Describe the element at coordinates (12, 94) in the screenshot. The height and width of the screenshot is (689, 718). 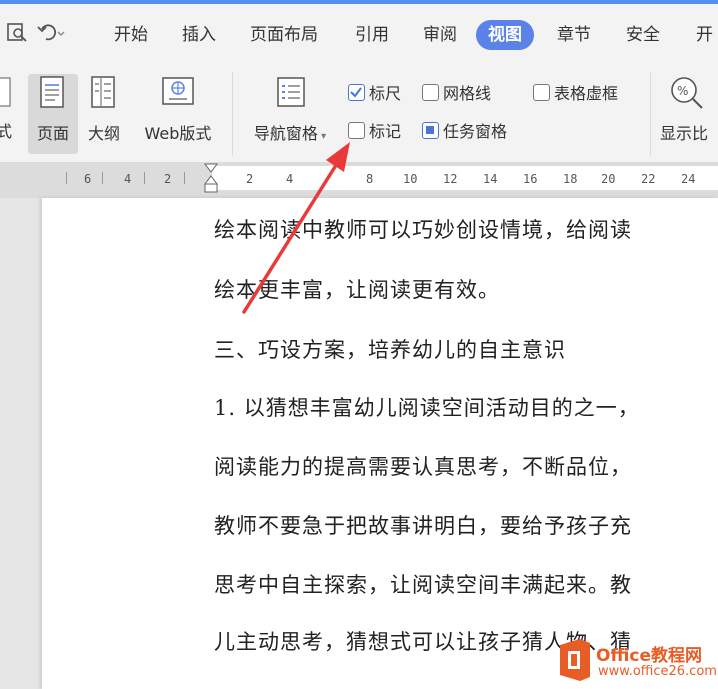
I see `partial-view-icon` at that location.